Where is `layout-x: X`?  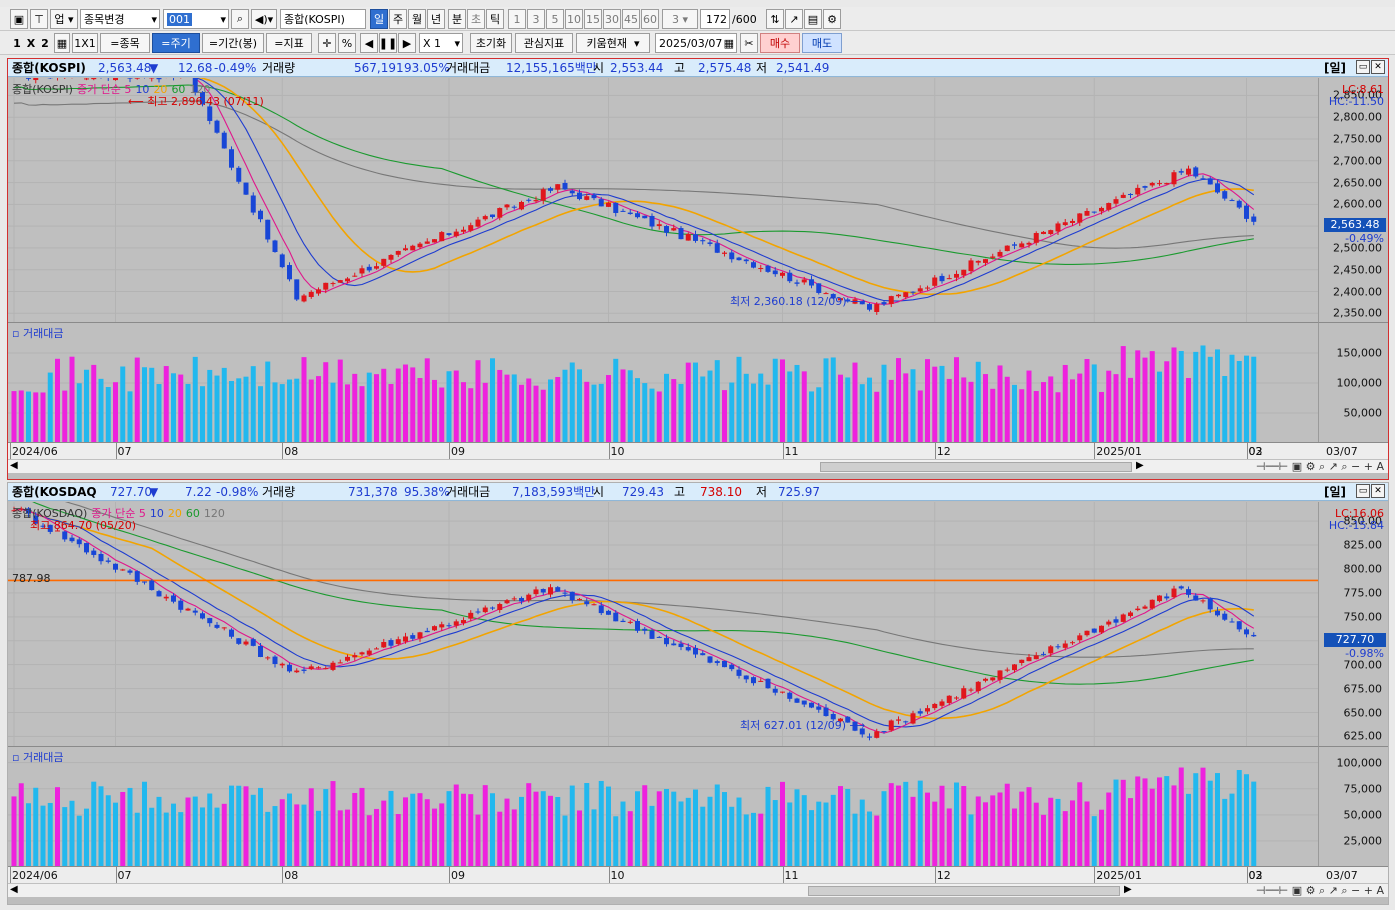 layout-x: X is located at coordinates (31, 43).